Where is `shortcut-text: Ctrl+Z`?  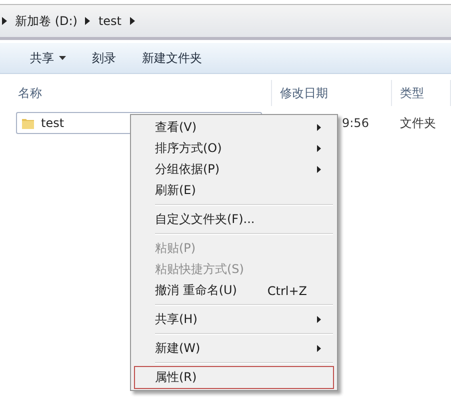 shortcut-text: Ctrl+Z is located at coordinates (287, 291).